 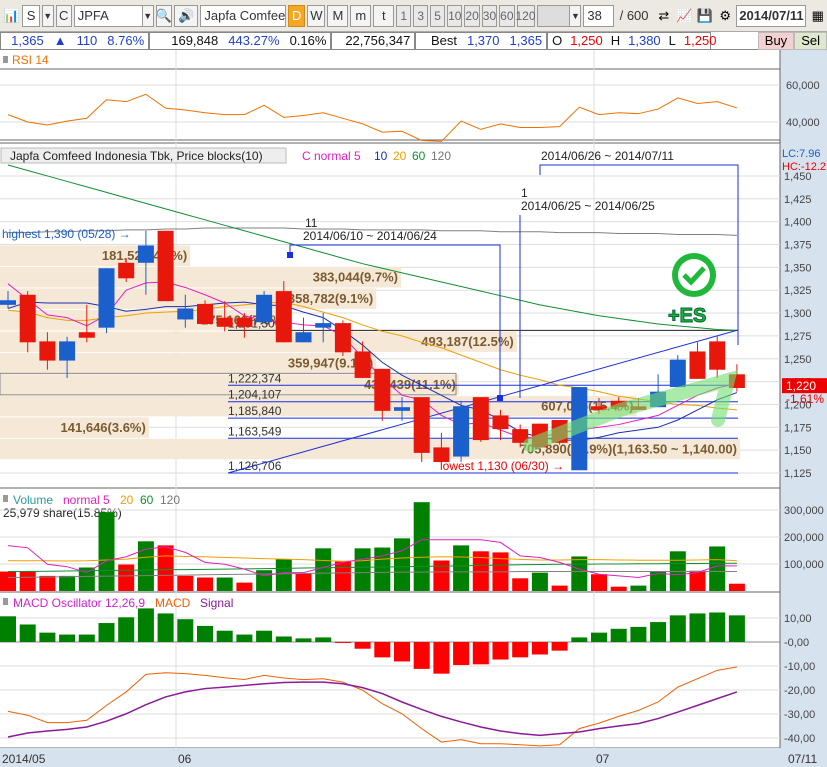 What do you see at coordinates (419, 156) in the screenshot?
I see `ma60-legend: 60` at bounding box center [419, 156].